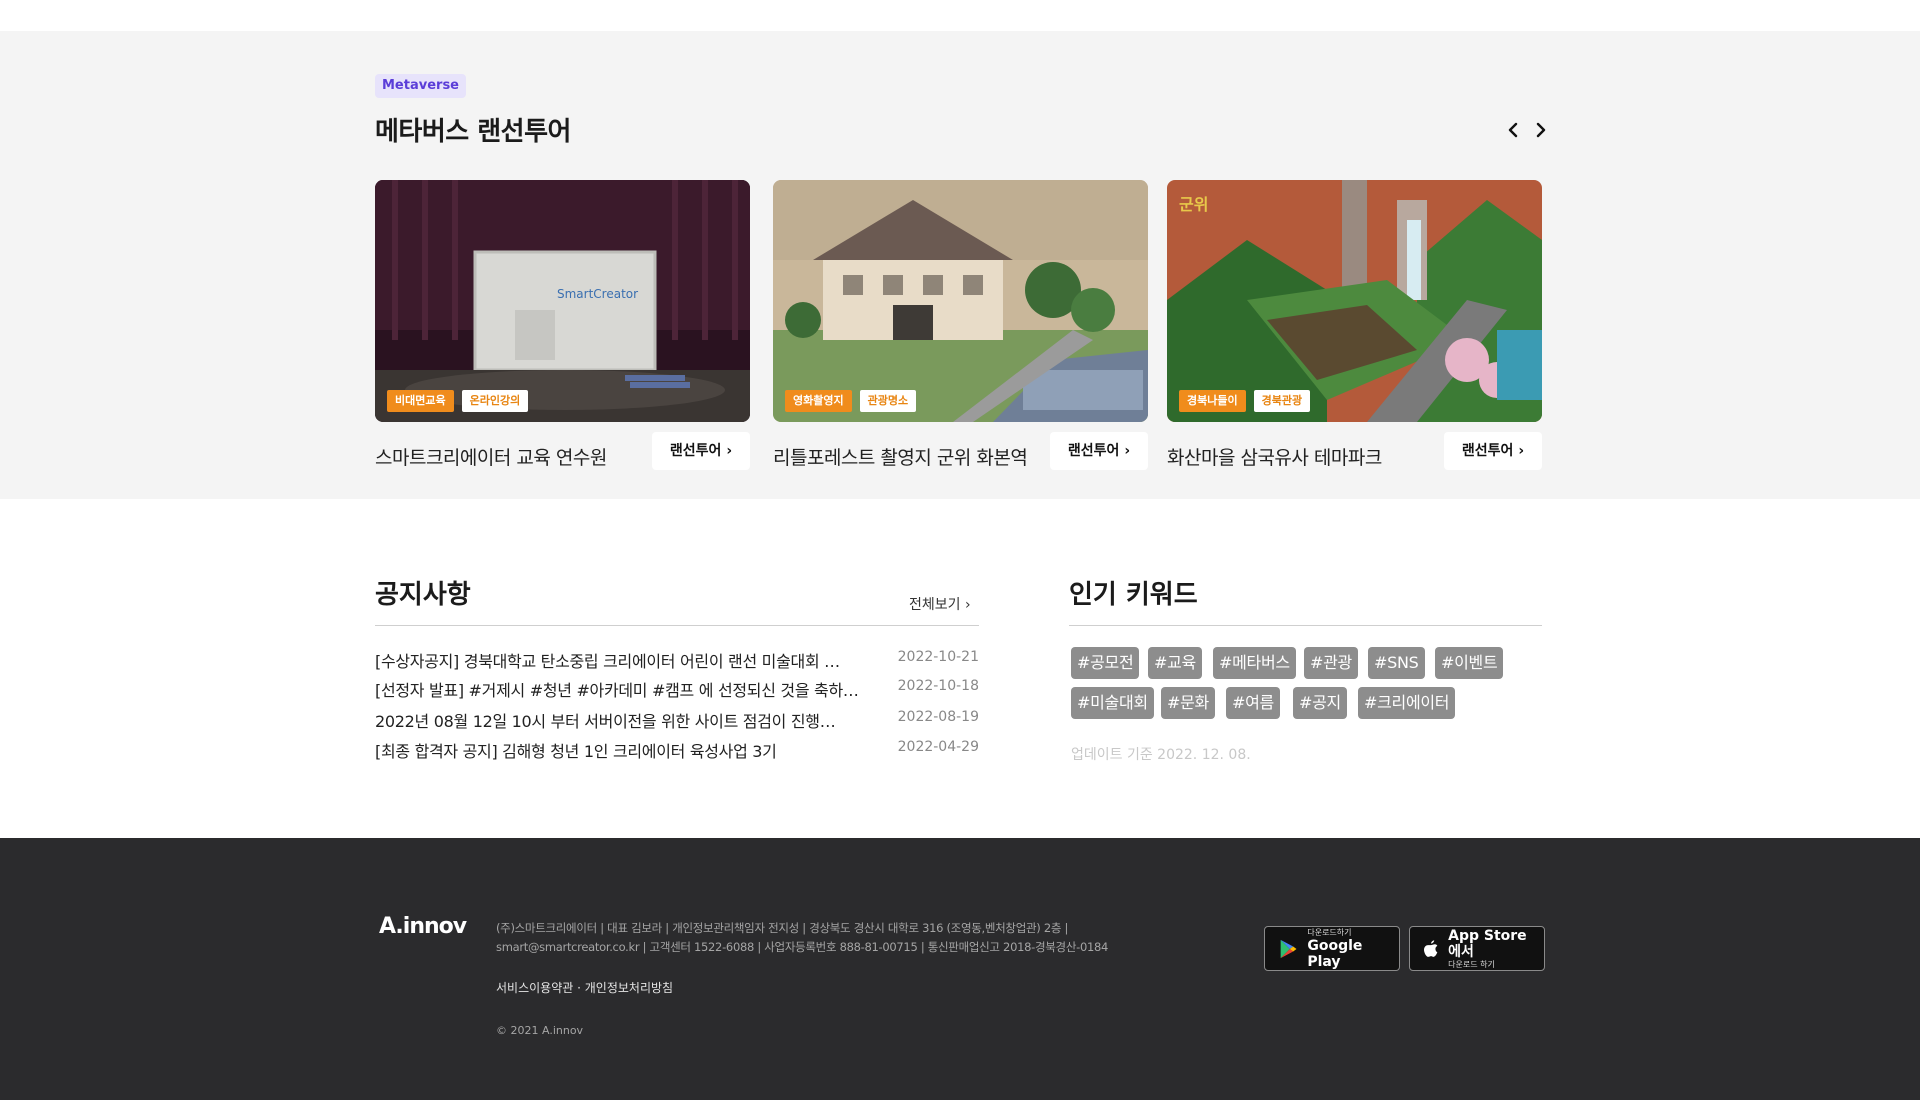  I want to click on card-title: 스마트크리에이터 교육 연수원, so click(491, 456).